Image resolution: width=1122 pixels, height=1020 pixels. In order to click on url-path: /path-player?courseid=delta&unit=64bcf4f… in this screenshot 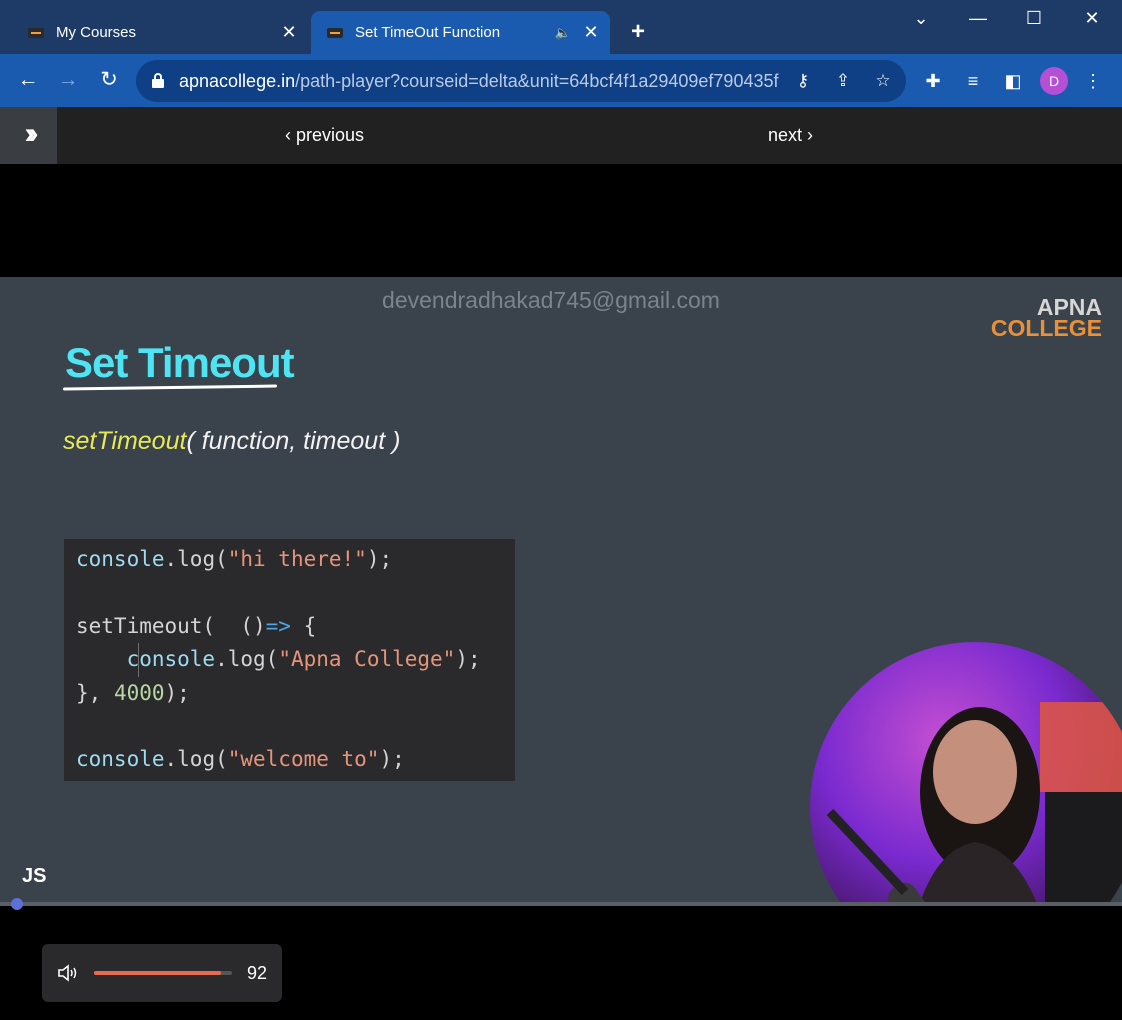, I will do `click(537, 81)`.